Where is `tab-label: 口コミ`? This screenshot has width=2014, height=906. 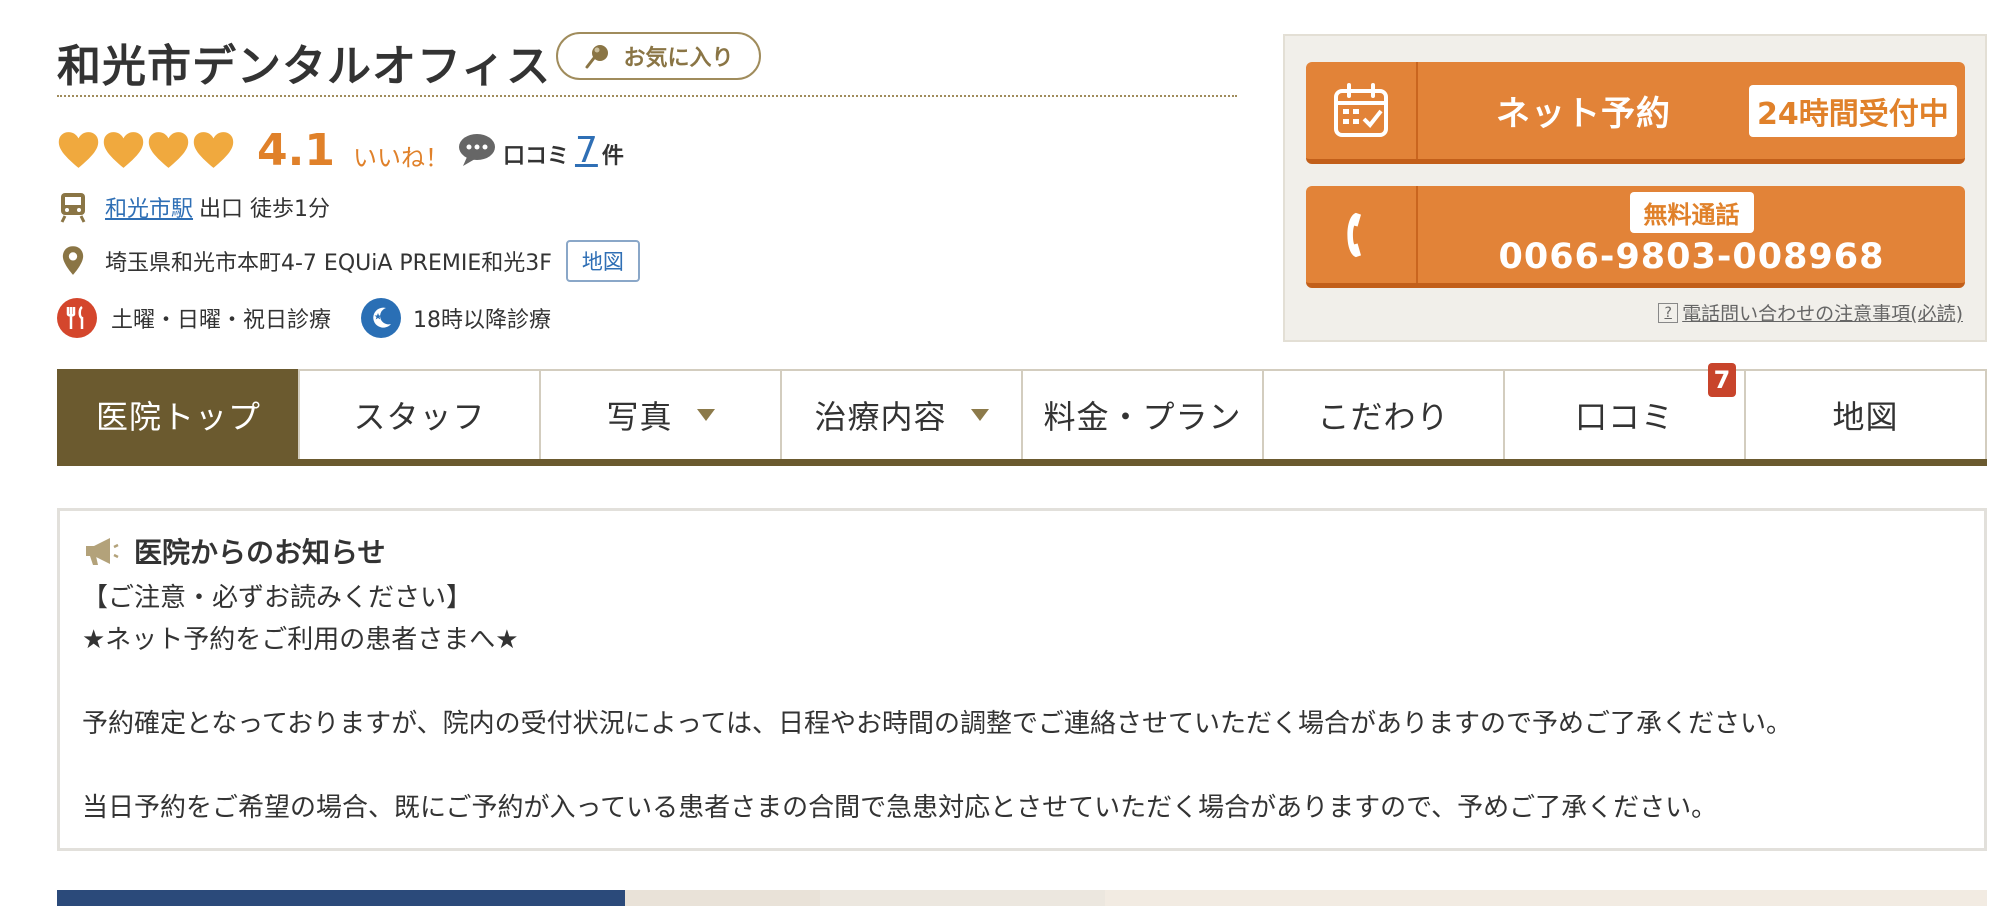
tab-label: 口コミ is located at coordinates (1624, 417).